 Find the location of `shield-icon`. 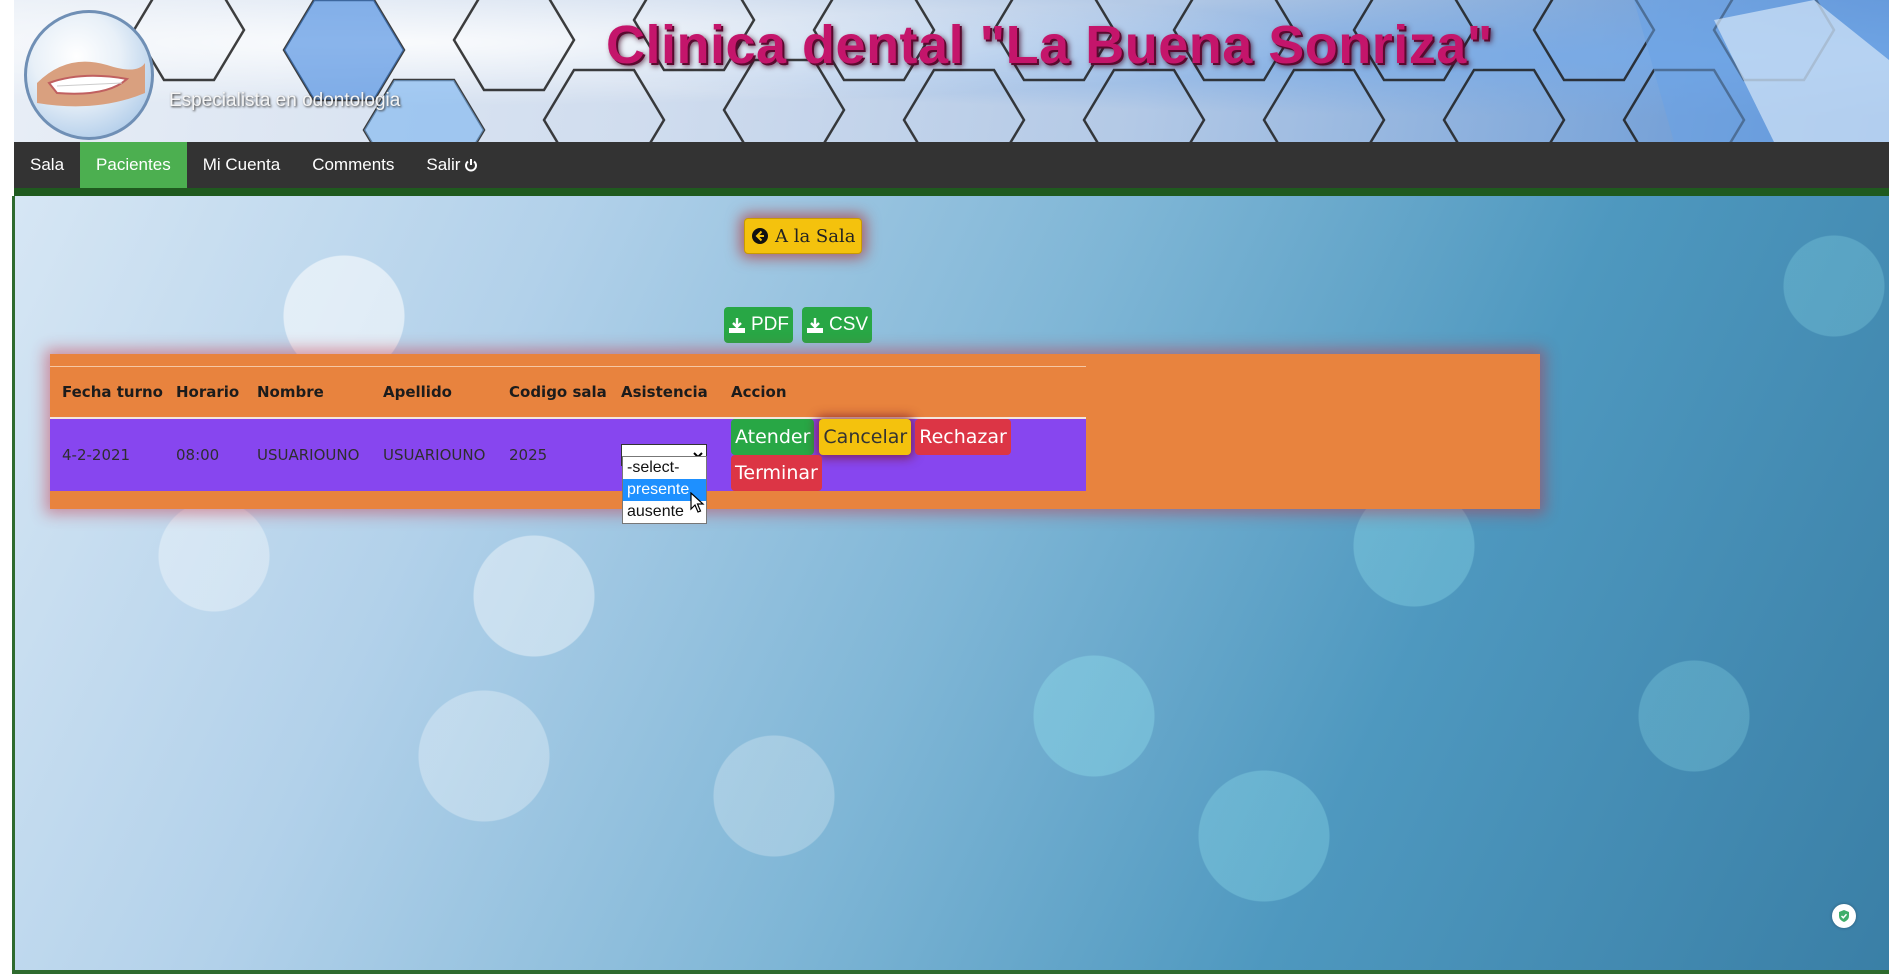

shield-icon is located at coordinates (1844, 916).